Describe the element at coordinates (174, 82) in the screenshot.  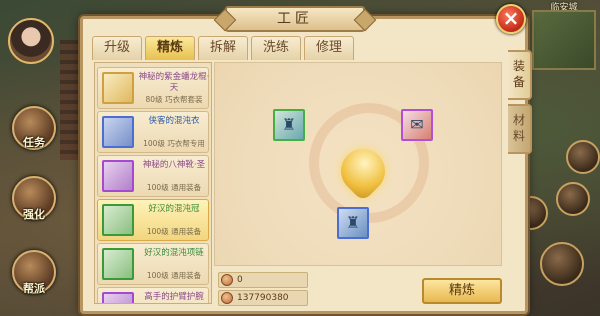
I see `item-name: 神秘的紫金蟠龙棍·天` at that location.